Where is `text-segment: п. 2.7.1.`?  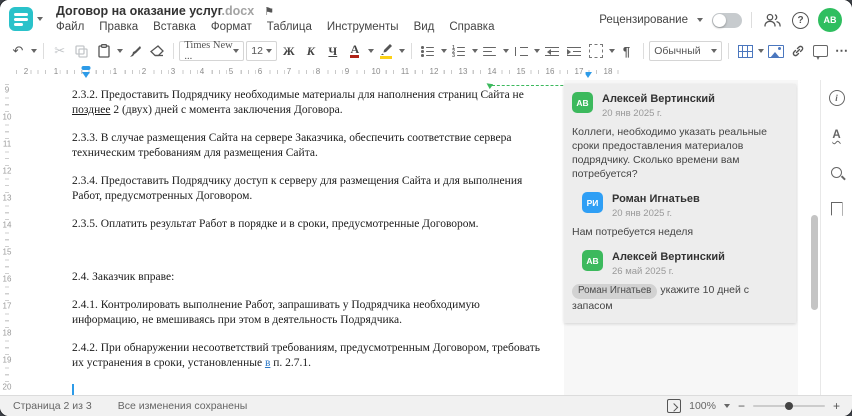 text-segment: п. 2.7.1. is located at coordinates (291, 363).